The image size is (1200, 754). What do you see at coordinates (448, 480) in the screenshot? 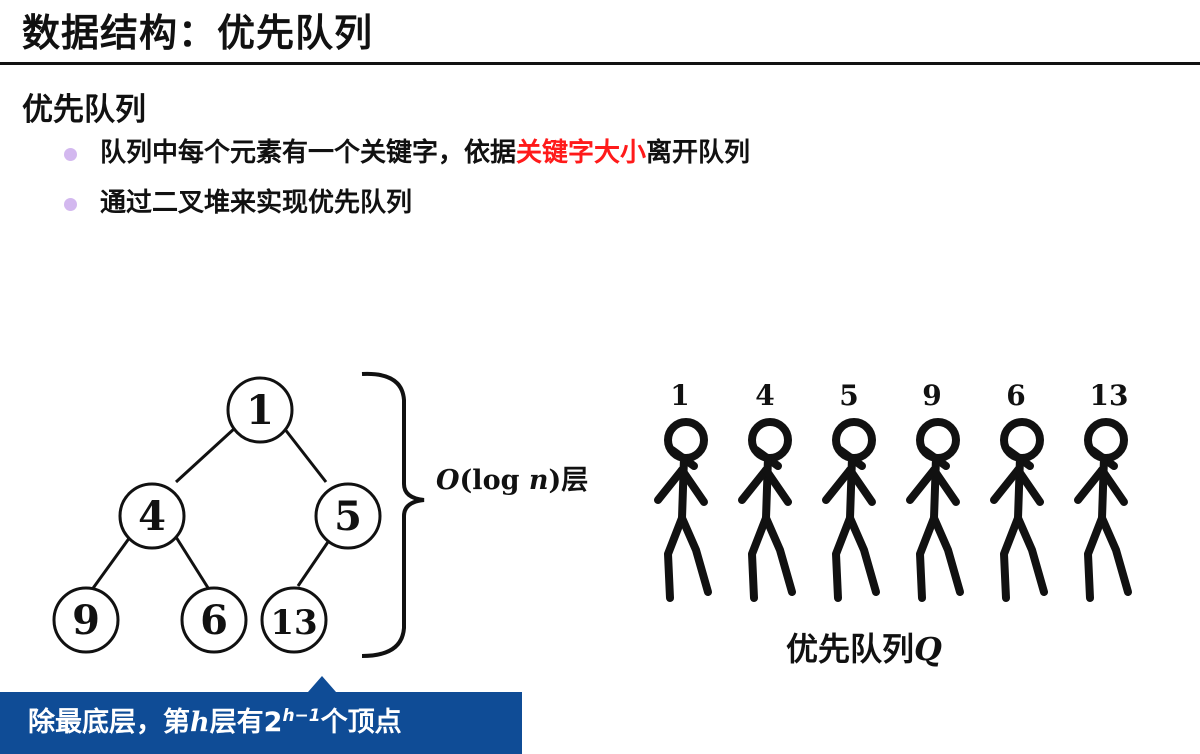
I see `height-label-prefix: O` at bounding box center [448, 480].